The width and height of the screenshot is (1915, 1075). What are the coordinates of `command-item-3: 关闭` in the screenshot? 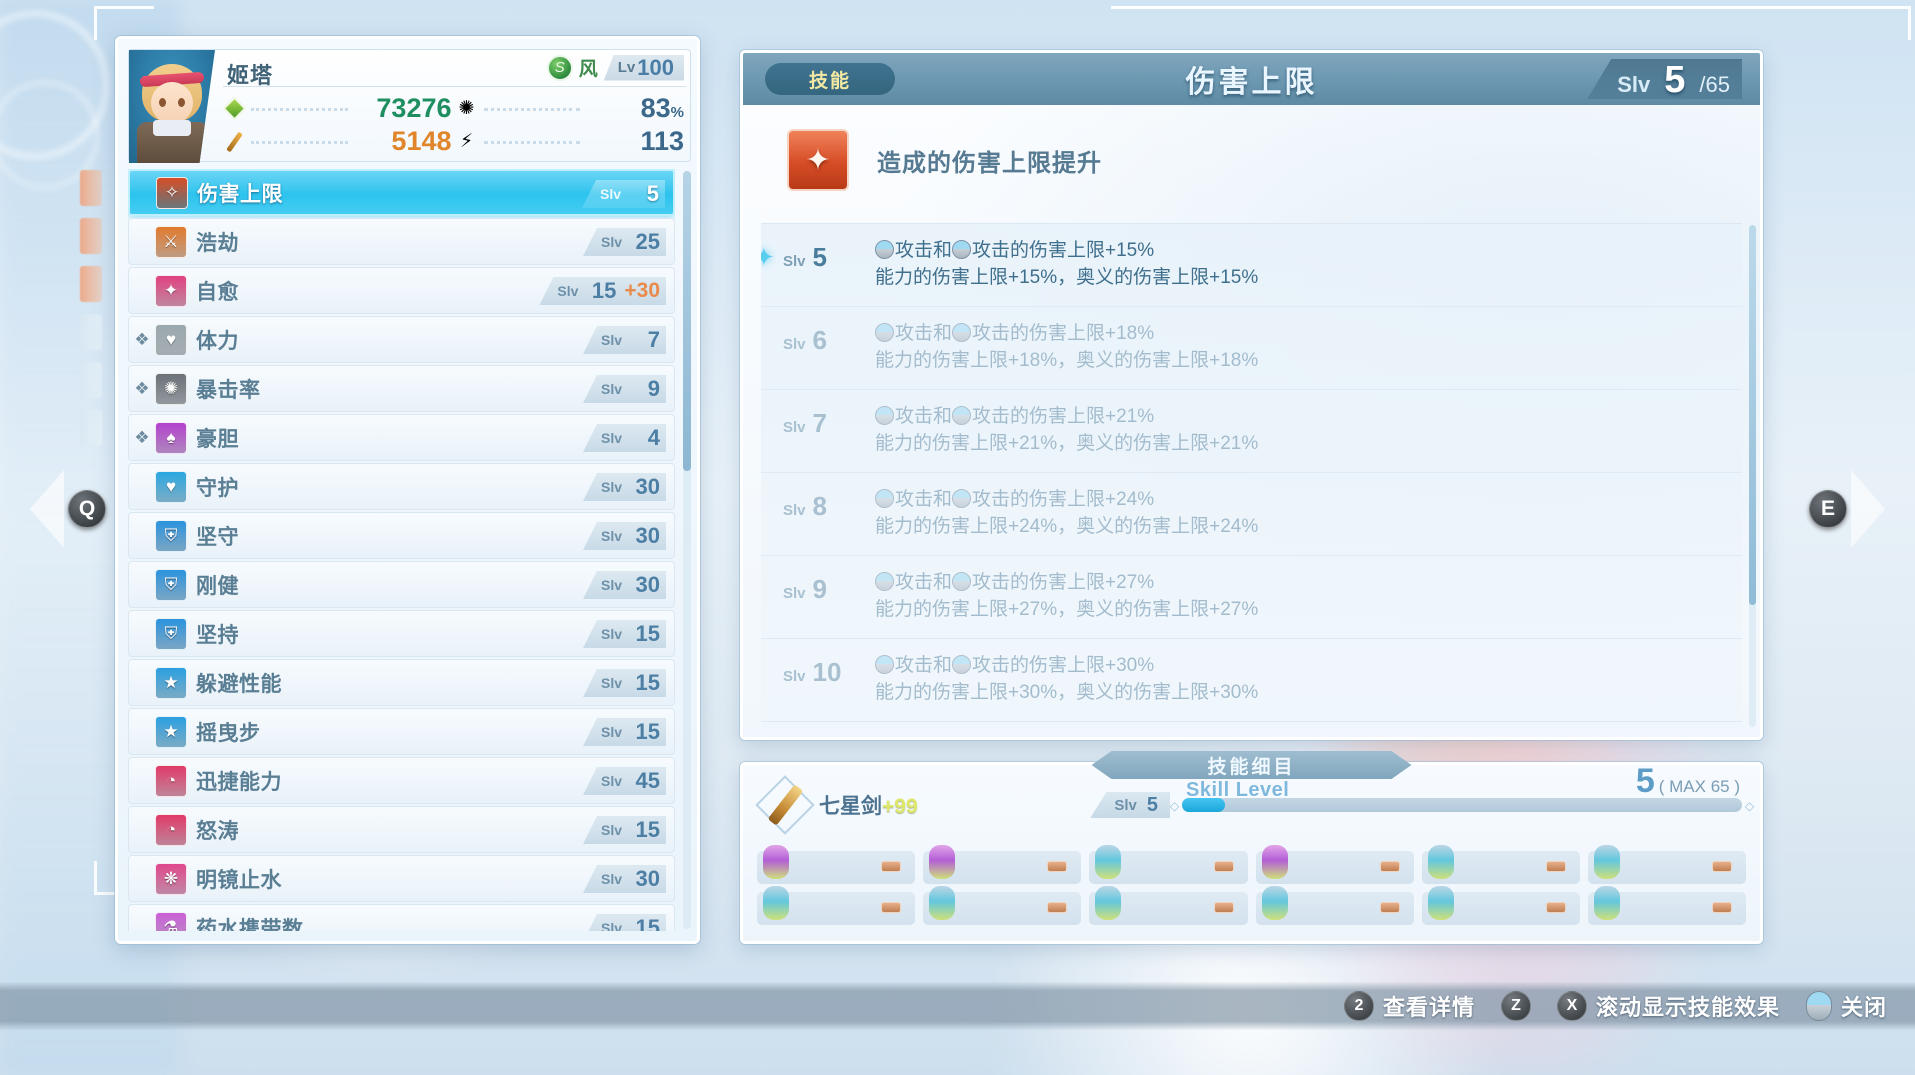 It's located at (1846, 1006).